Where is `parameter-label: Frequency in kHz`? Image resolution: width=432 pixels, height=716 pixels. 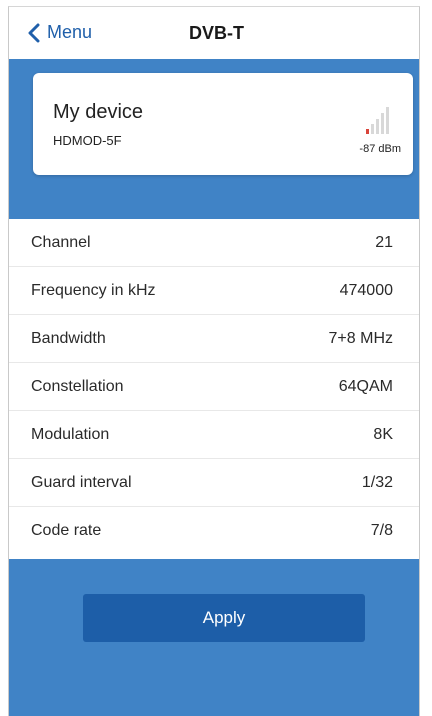 parameter-label: Frequency in kHz is located at coordinates (93, 290).